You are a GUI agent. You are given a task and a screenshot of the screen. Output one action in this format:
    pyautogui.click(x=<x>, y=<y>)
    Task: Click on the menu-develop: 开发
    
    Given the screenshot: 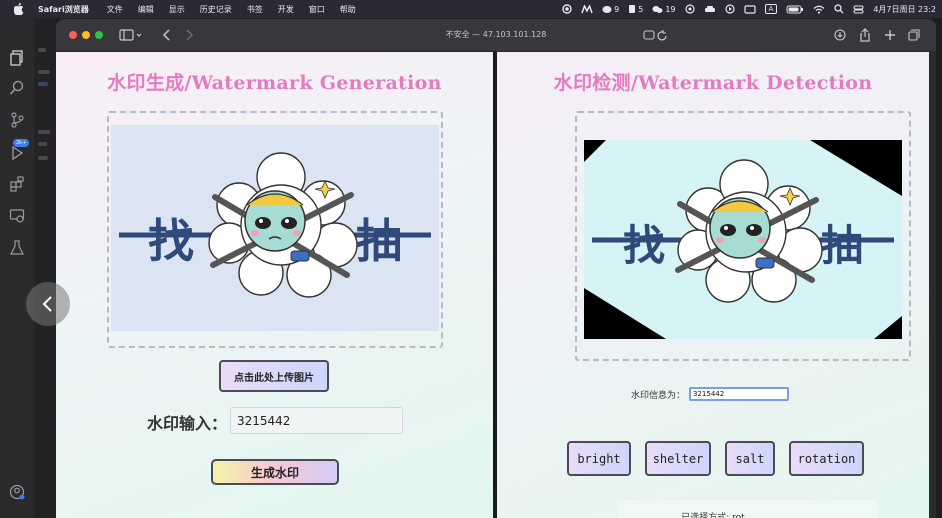 What is the action you would take?
    pyautogui.click(x=286, y=9)
    